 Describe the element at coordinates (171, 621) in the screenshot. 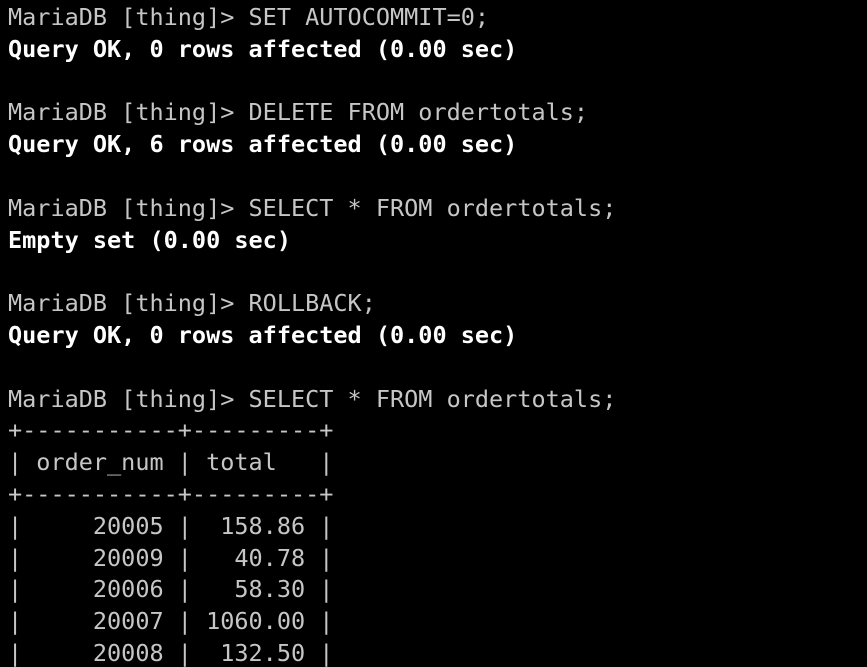

I see `terminal-table-line: | 20007 | 1060.00 |` at that location.